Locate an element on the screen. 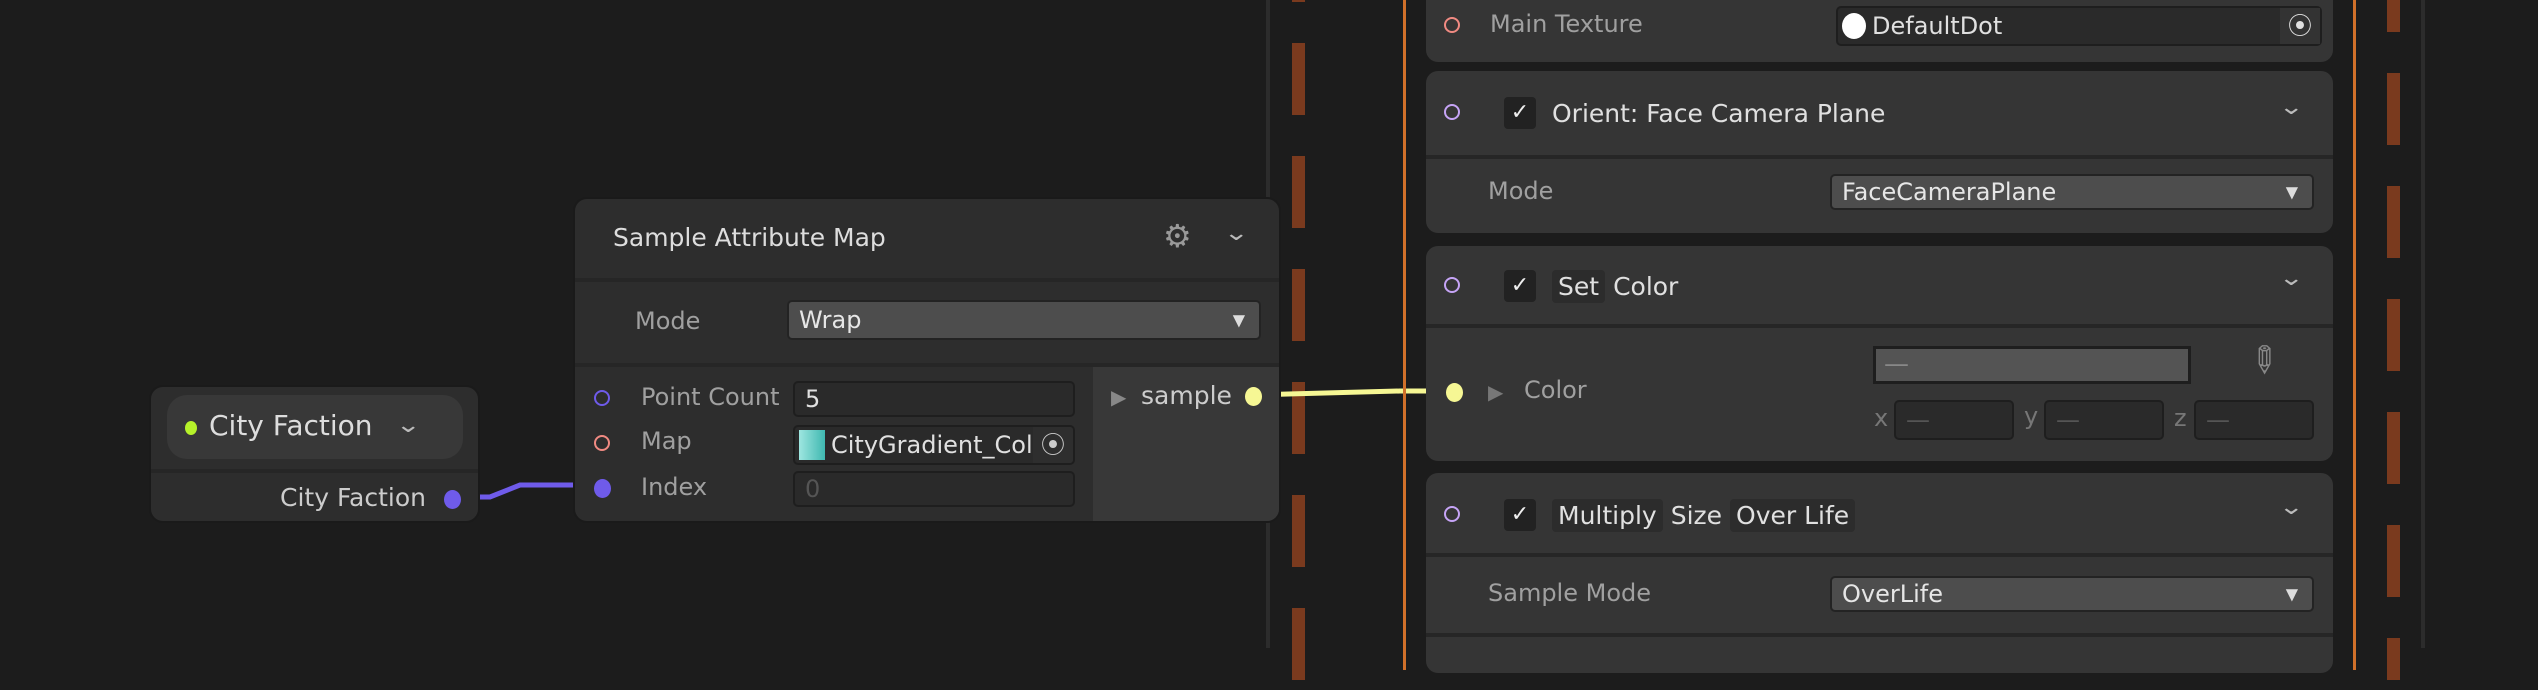  title-part: Set is located at coordinates (1579, 286).